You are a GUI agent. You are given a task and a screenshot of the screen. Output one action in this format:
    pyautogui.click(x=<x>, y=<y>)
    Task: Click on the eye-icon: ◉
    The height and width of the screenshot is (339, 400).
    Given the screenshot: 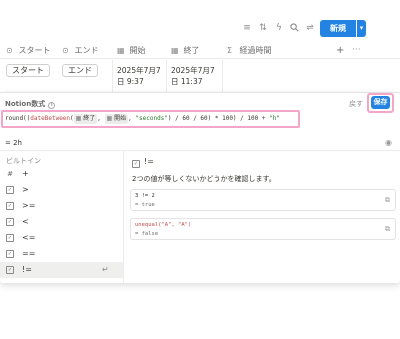 What is the action you would take?
    pyautogui.click(x=388, y=142)
    